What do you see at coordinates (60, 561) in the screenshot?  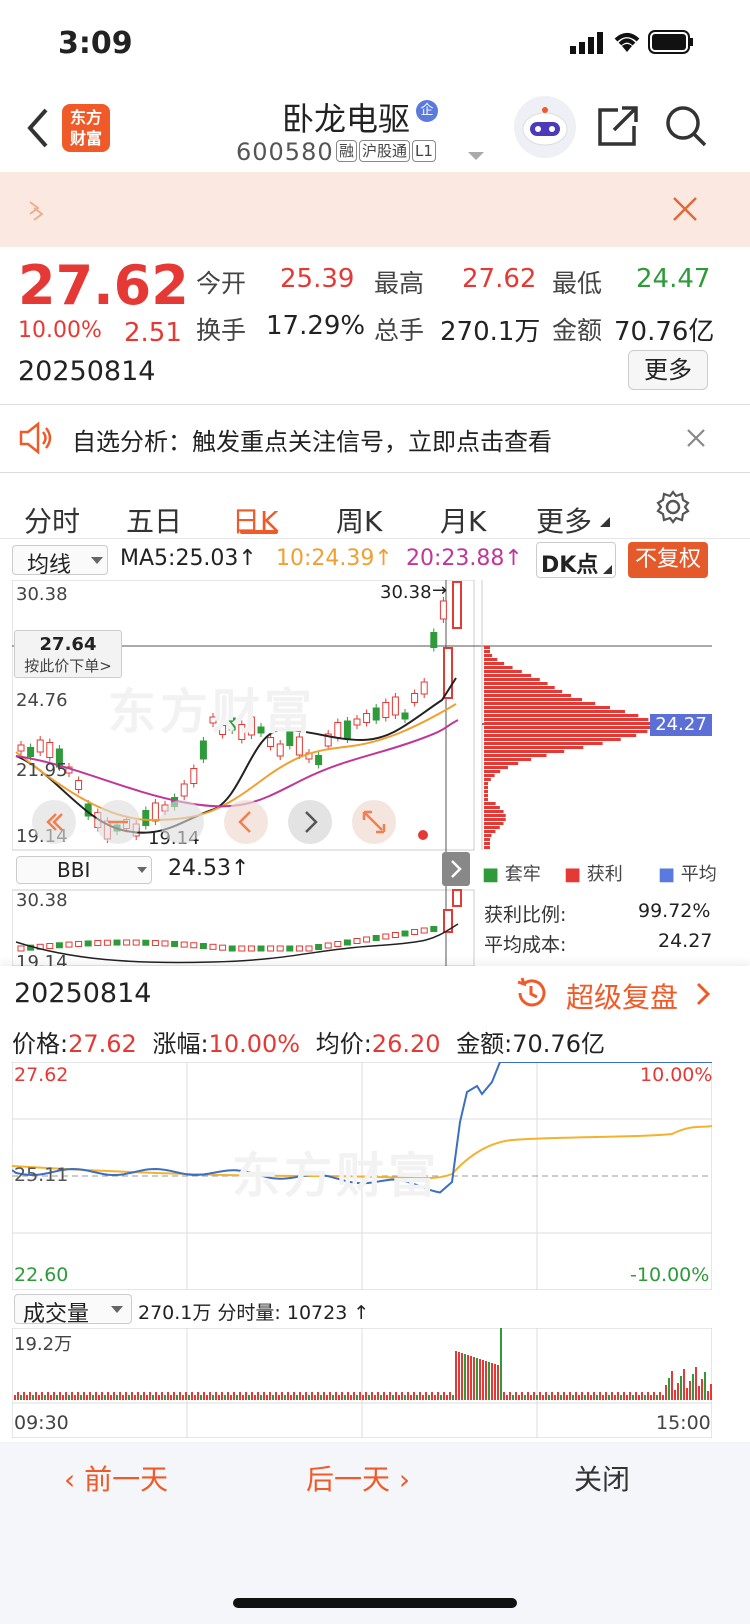 I see `indicator-select: 均线` at bounding box center [60, 561].